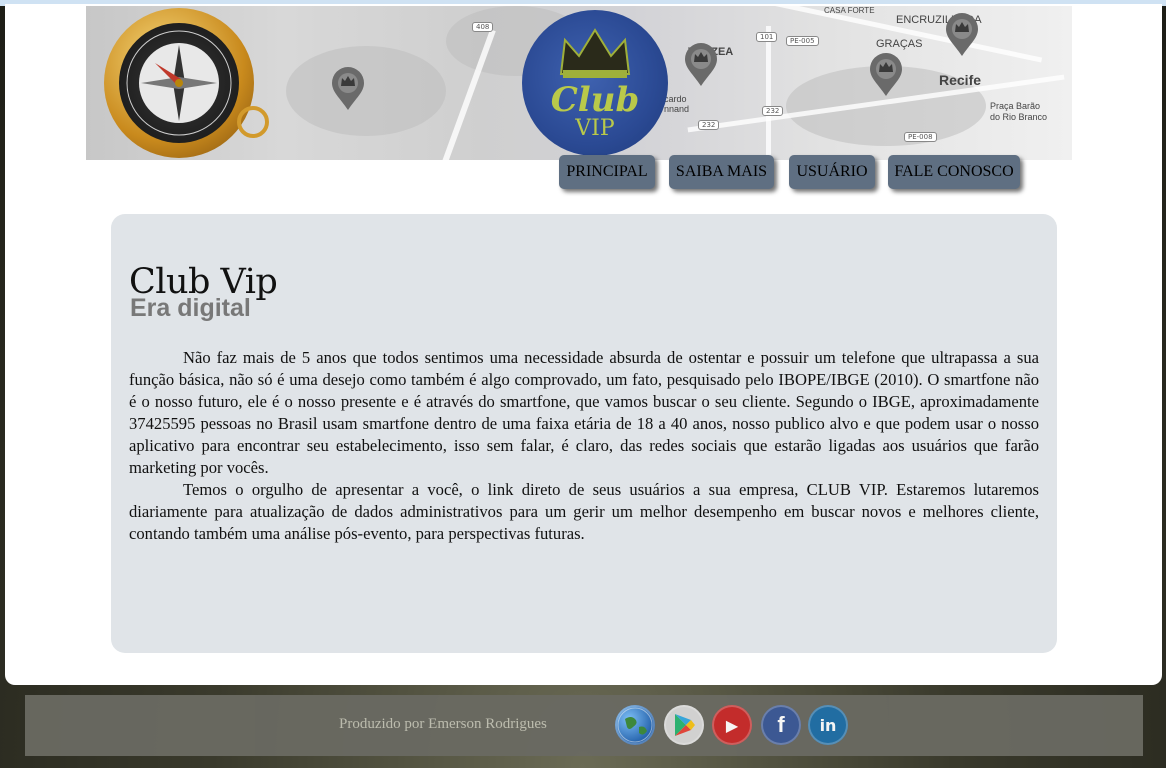  I want to click on nav-fale-conosco: FALE CONOSCO, so click(954, 172).